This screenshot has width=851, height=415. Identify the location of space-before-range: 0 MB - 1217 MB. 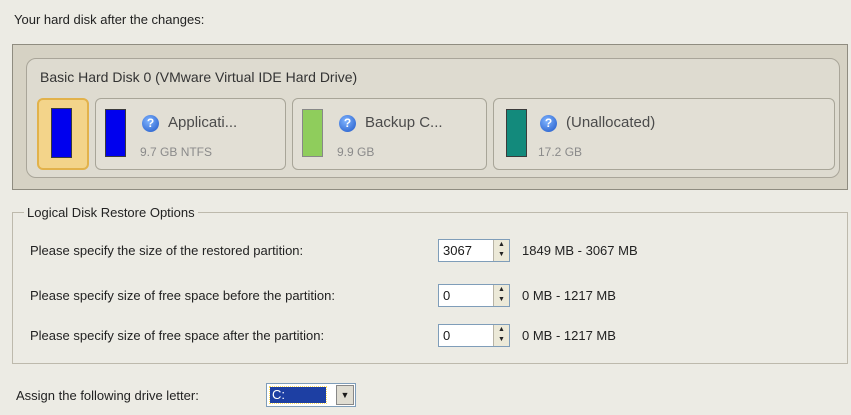
(569, 295).